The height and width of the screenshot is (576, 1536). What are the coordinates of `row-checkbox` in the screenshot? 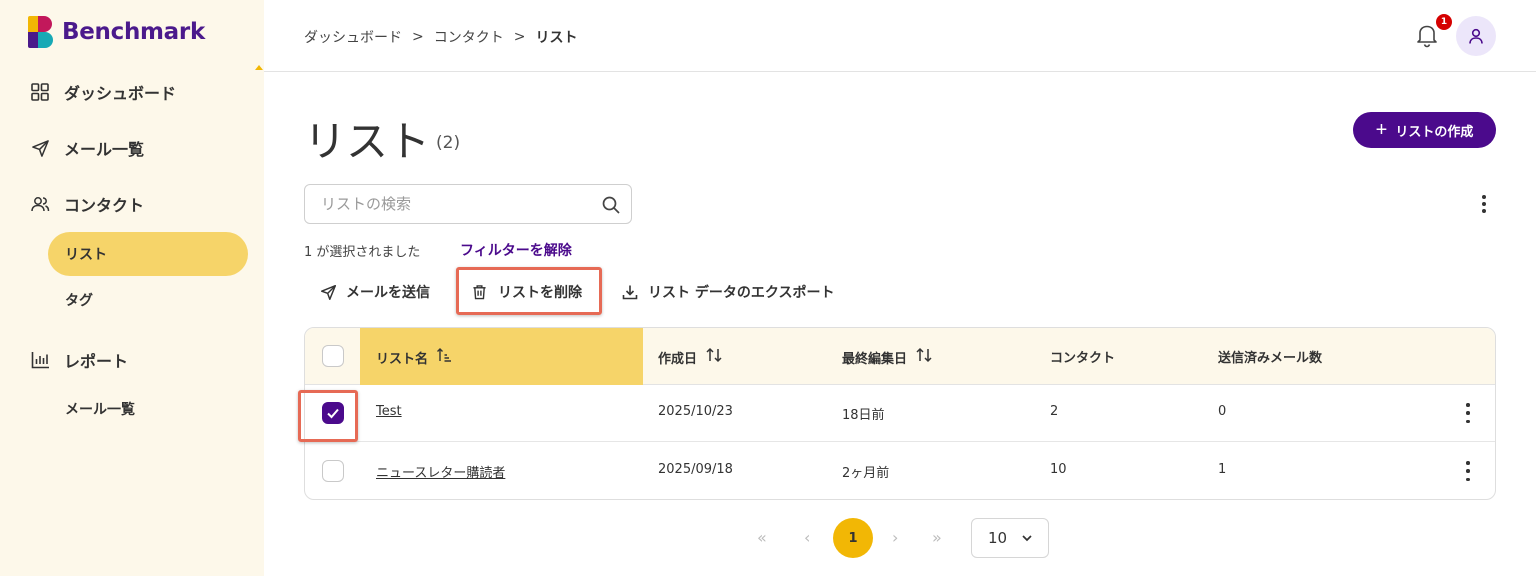 It's located at (333, 471).